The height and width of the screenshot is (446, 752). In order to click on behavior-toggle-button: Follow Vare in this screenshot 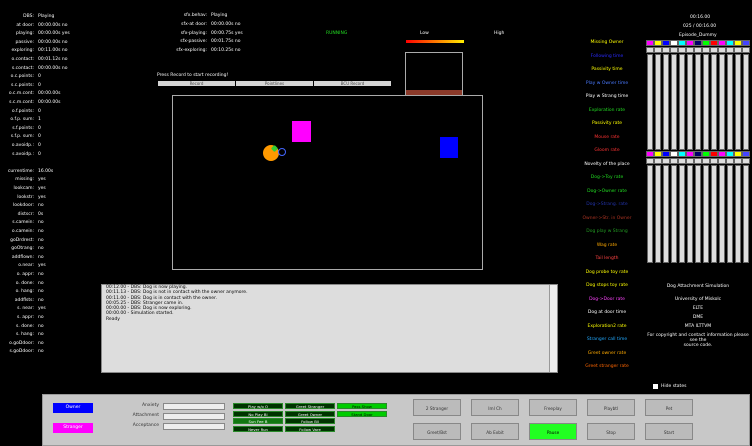, I will do `click(310, 428)`.